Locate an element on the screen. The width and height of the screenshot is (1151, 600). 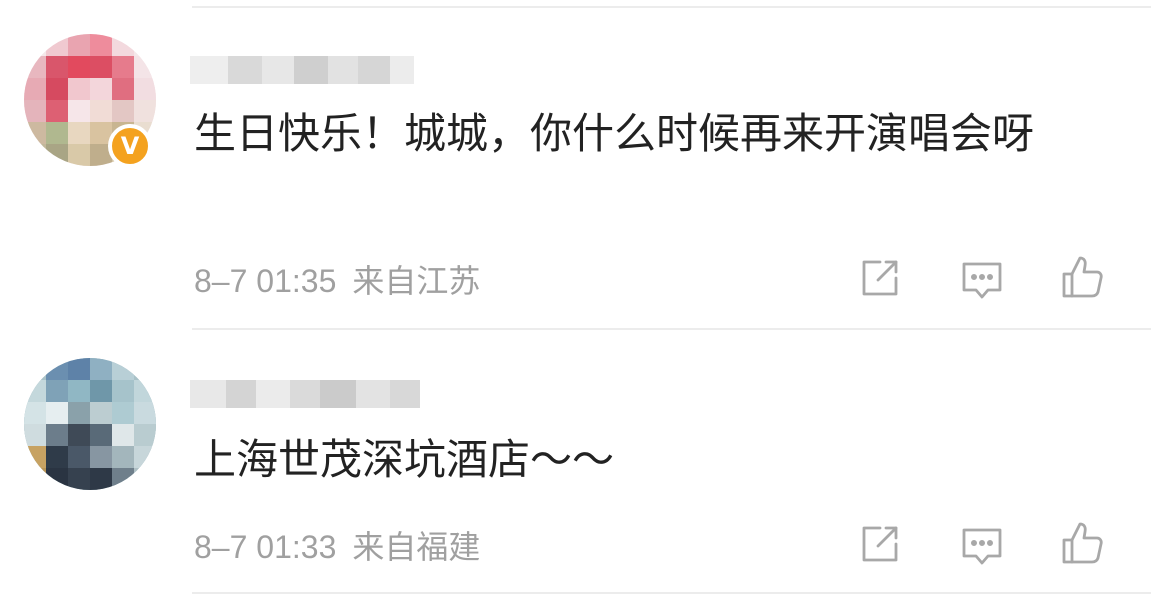
avatar is located at coordinates (90, 424).